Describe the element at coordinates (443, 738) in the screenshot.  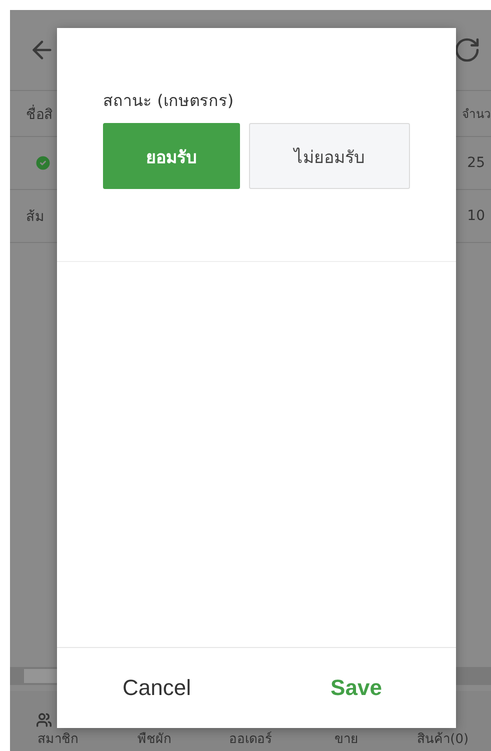
I see `nav-label: สินค้า(0)` at that location.